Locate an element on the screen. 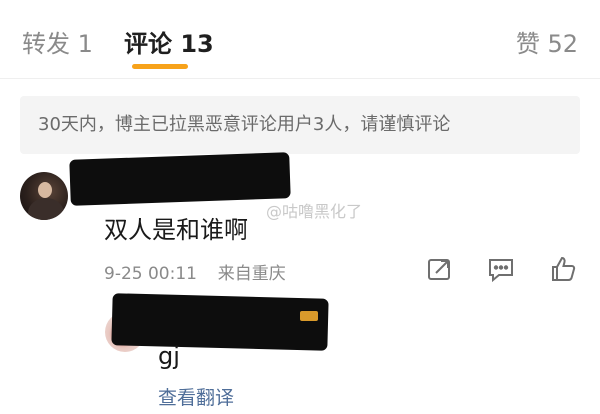 This screenshot has width=600, height=414. translate-link: 查看翻译 is located at coordinates (196, 396).